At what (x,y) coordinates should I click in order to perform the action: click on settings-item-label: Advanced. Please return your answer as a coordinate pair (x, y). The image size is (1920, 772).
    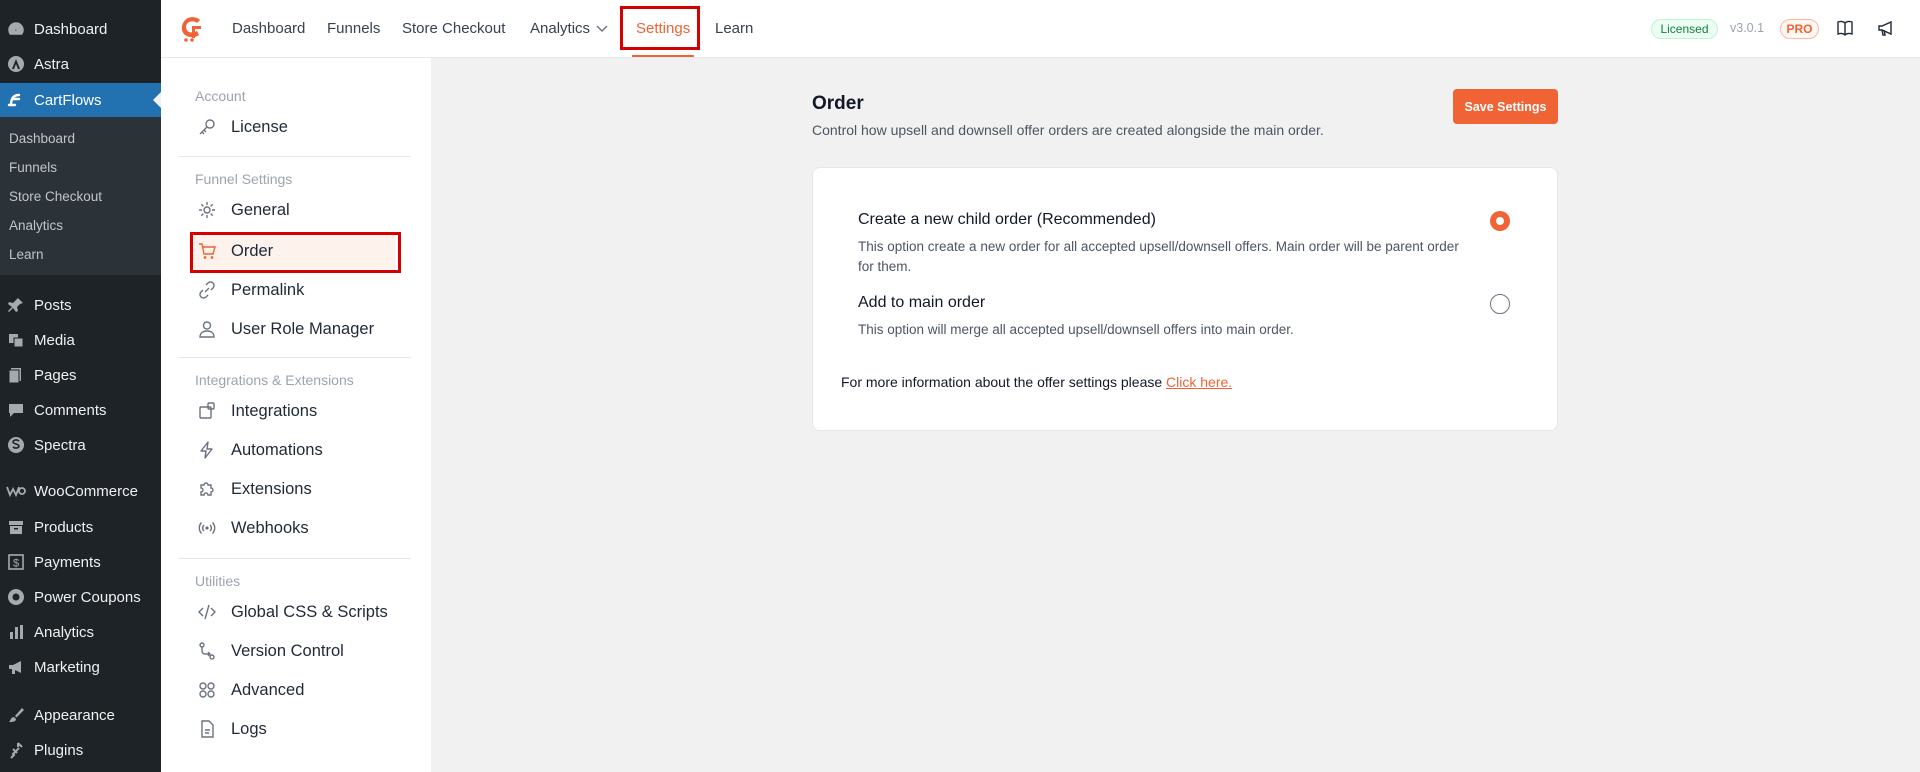
    Looking at the image, I should click on (268, 689).